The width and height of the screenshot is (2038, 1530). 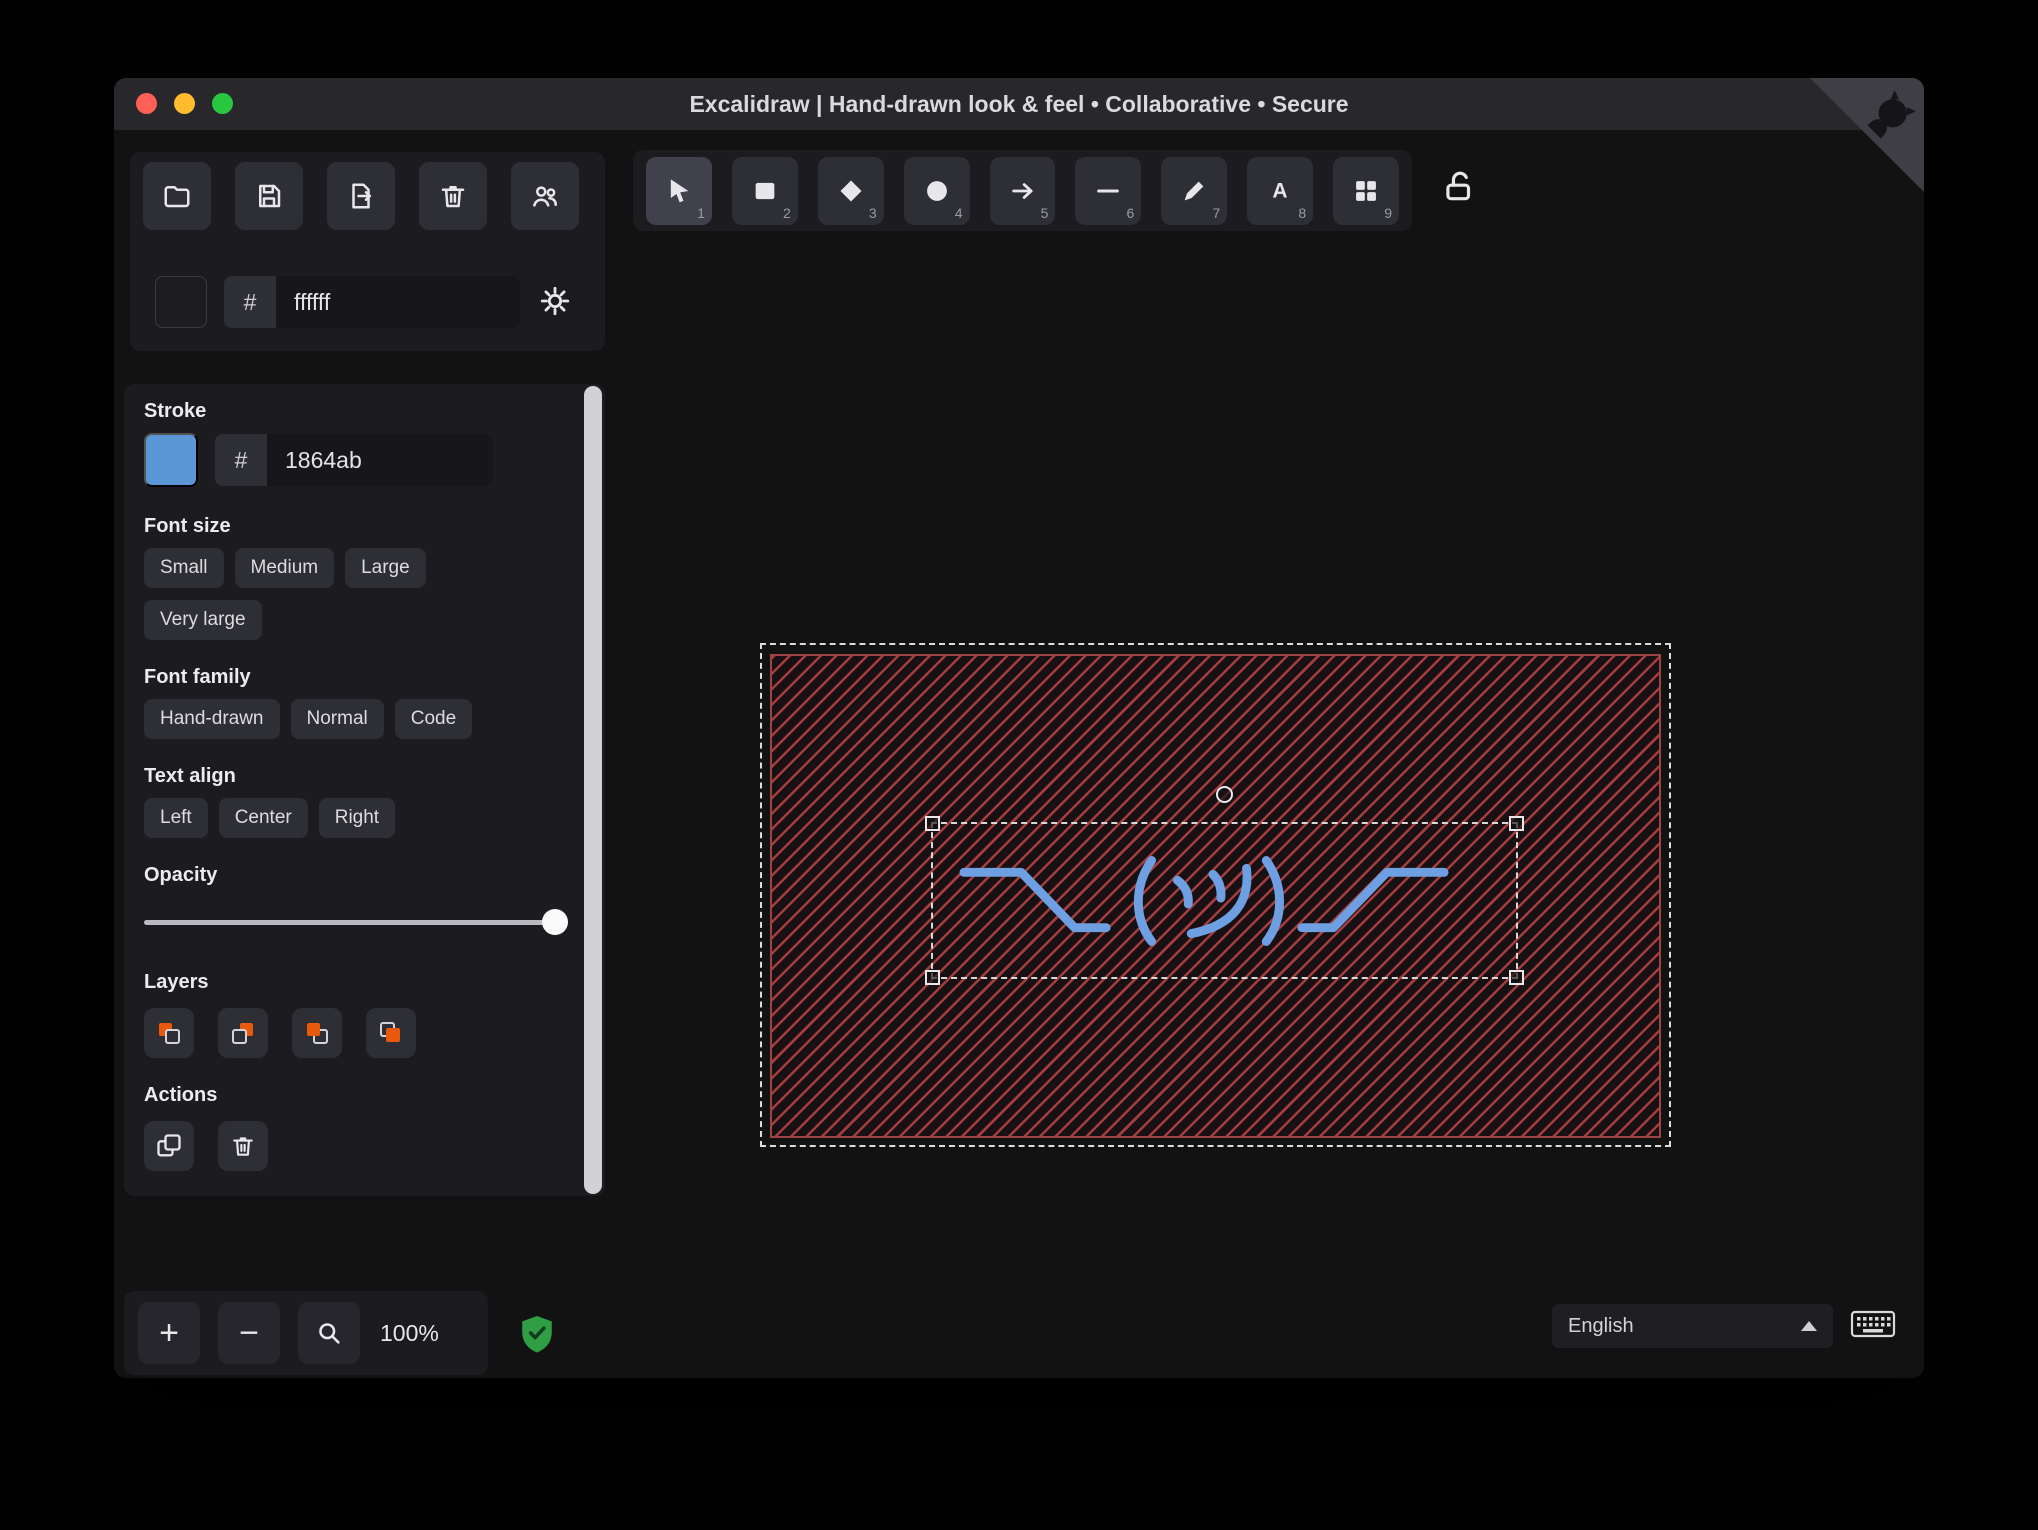 I want to click on save-button, so click(x=269, y=196).